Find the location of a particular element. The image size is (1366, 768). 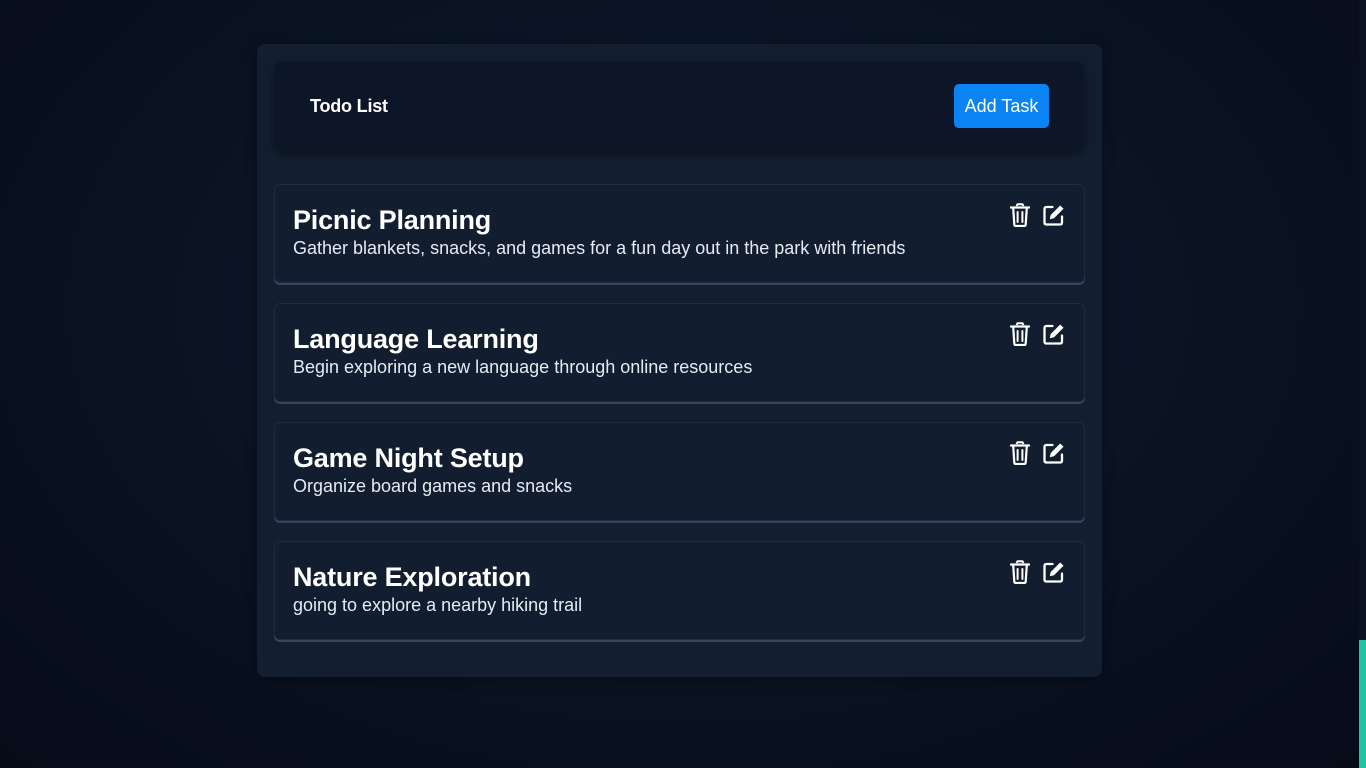

scrollbar-track is located at coordinates (1362, 384).